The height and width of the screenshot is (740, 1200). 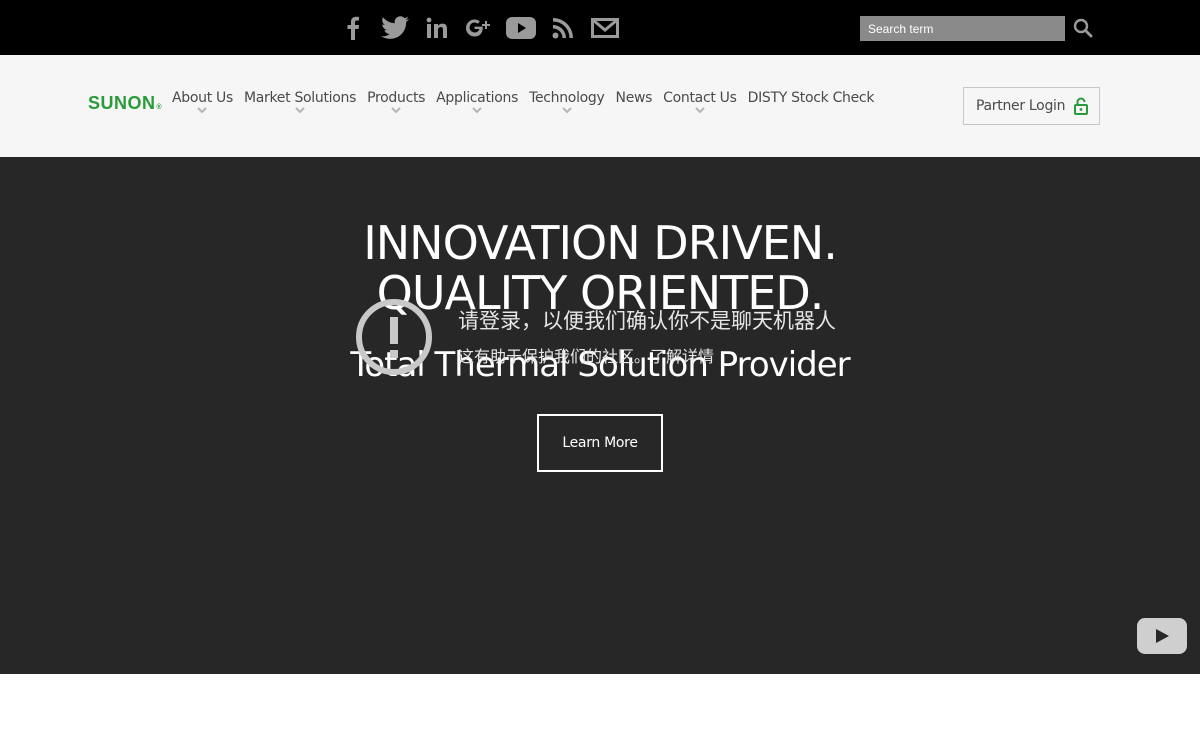 I want to click on search-input, so click(x=962, y=28).